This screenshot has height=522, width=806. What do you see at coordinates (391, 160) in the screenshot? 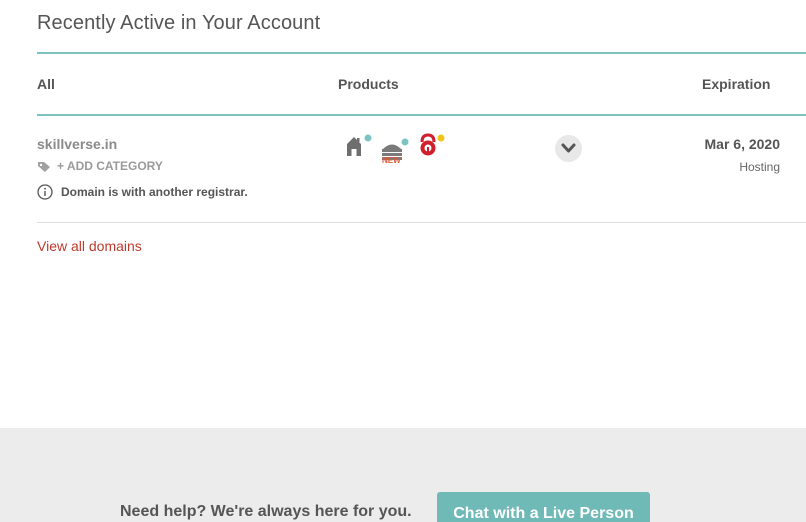
I see `new-badge: NEW` at bounding box center [391, 160].